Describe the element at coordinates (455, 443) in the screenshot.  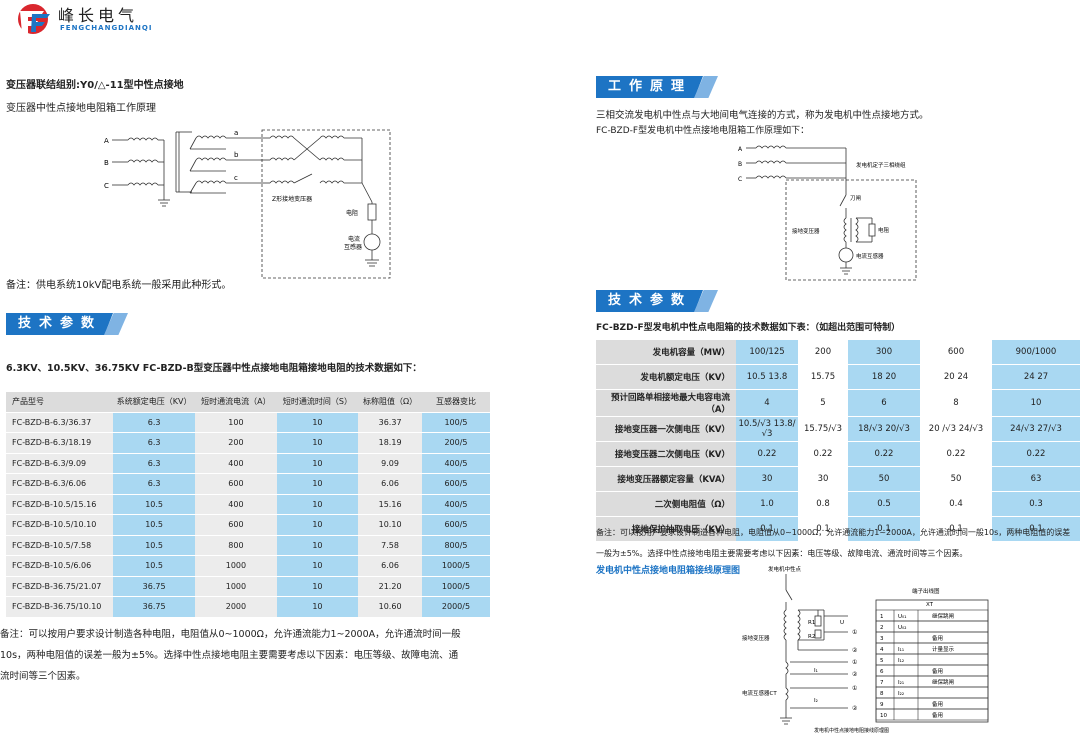
I see `table-cell: 200/5` at that location.